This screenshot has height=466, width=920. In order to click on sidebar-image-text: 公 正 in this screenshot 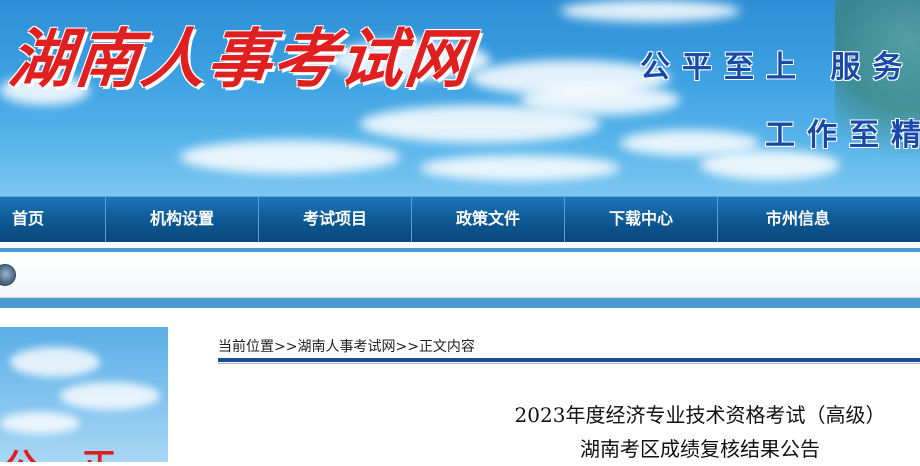, I will do `click(68, 450)`.